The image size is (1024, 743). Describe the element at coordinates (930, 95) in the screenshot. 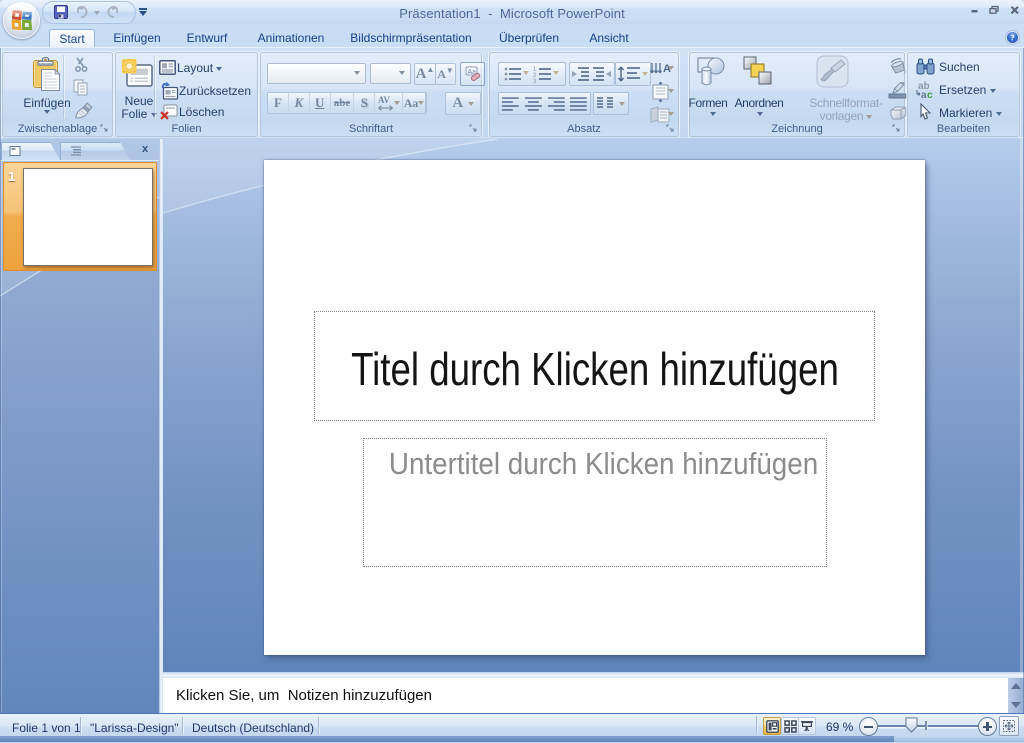

I see `svg-text: c` at that location.